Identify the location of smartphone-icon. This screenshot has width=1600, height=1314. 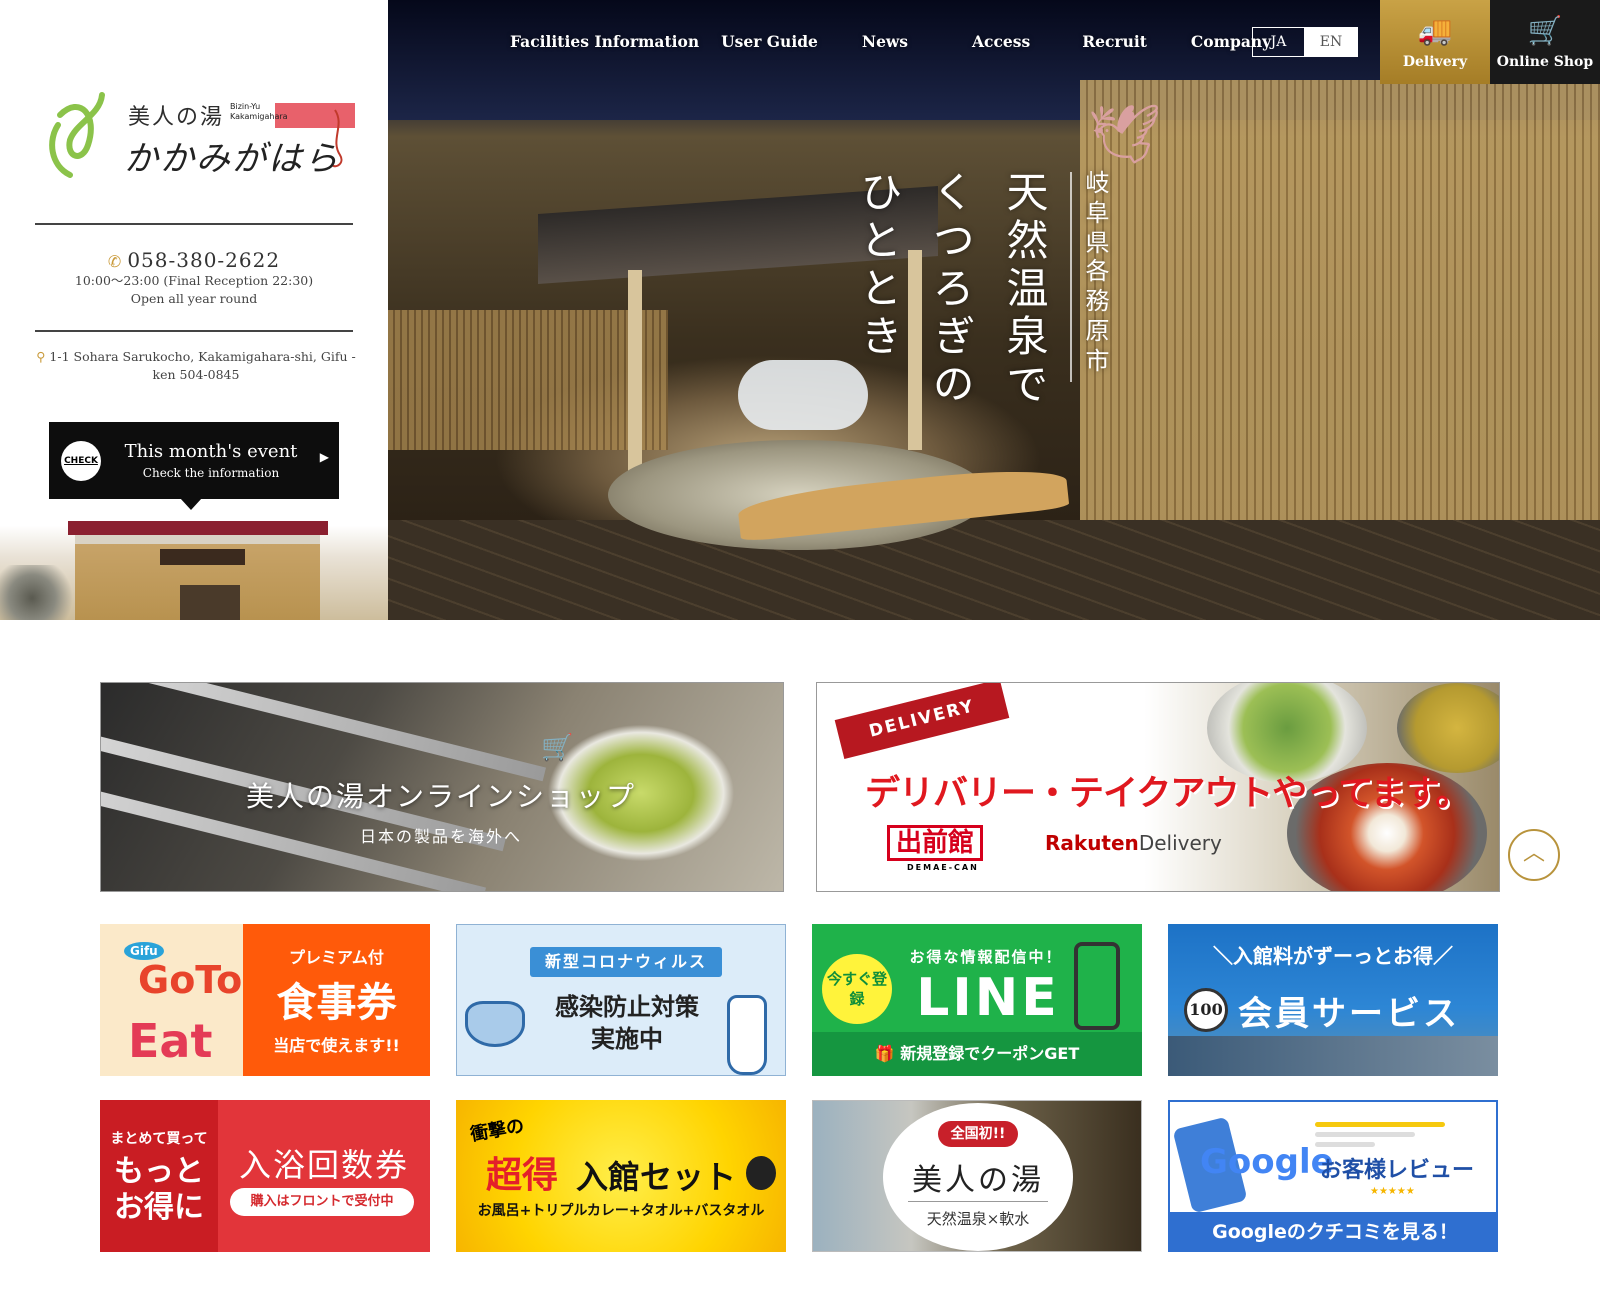
(1097, 986).